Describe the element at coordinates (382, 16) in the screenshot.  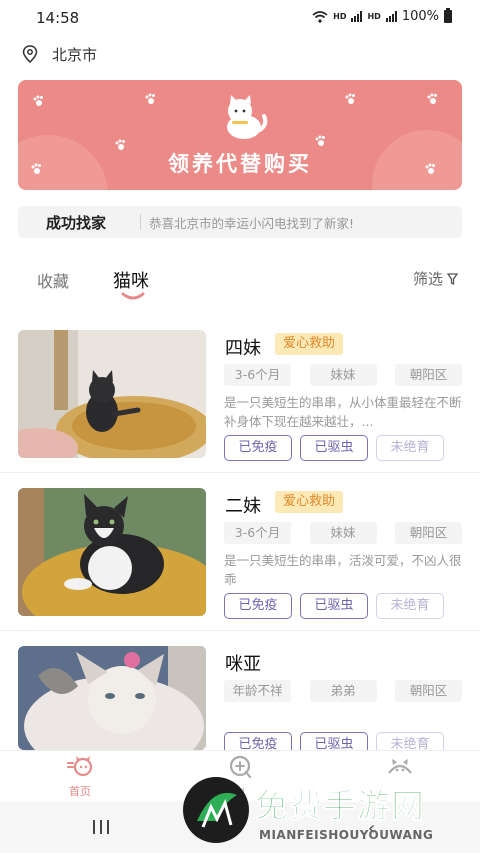
I see `status-indicators: HD HD 100%` at that location.